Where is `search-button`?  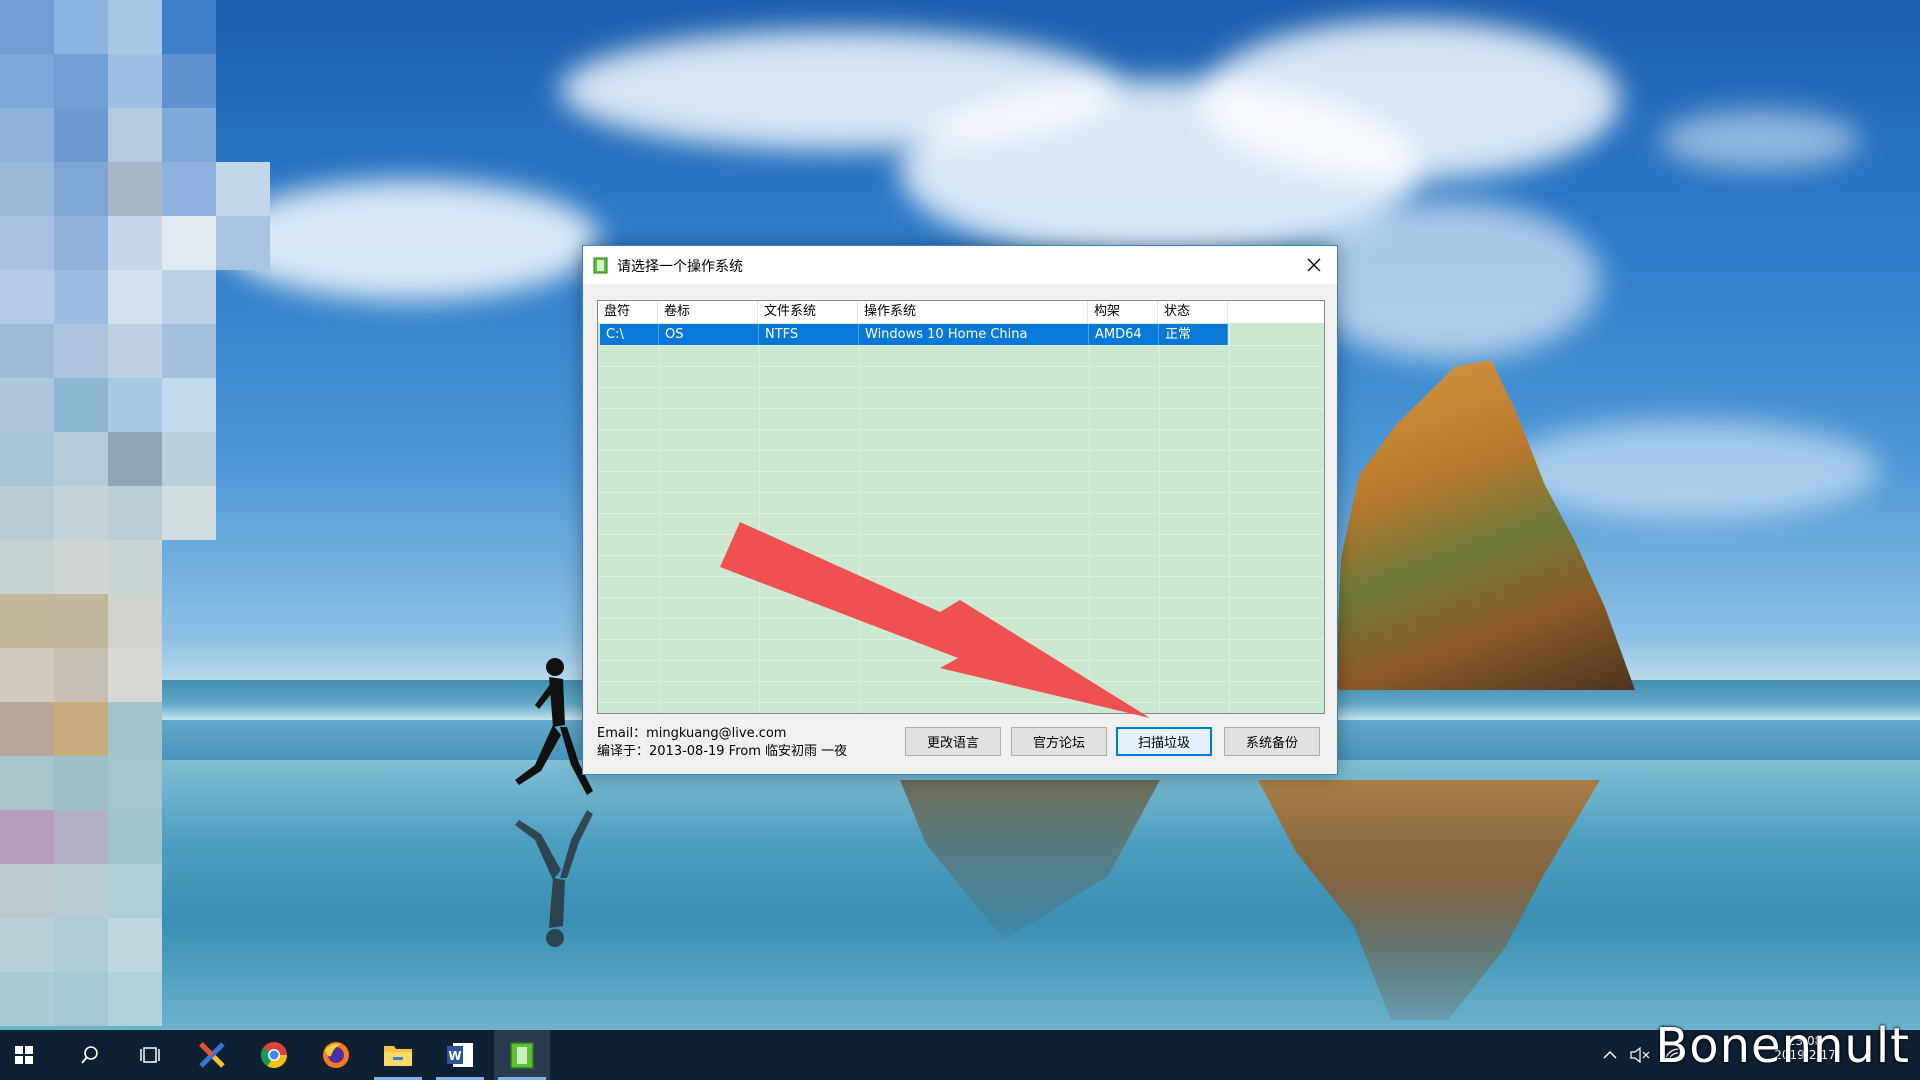 search-button is located at coordinates (90, 1055).